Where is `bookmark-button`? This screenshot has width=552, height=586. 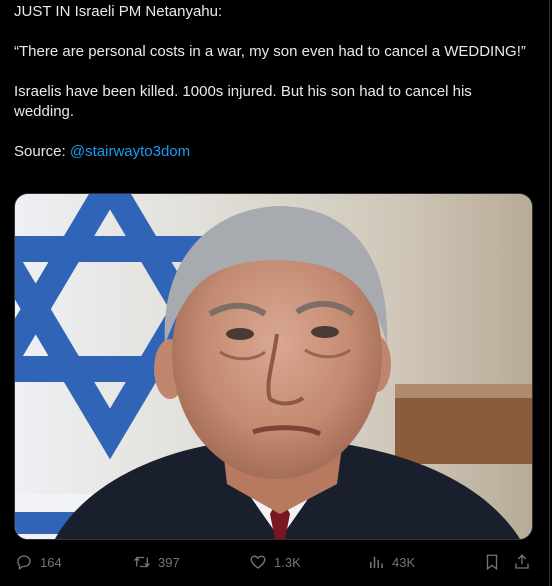
bookmark-button is located at coordinates (492, 562).